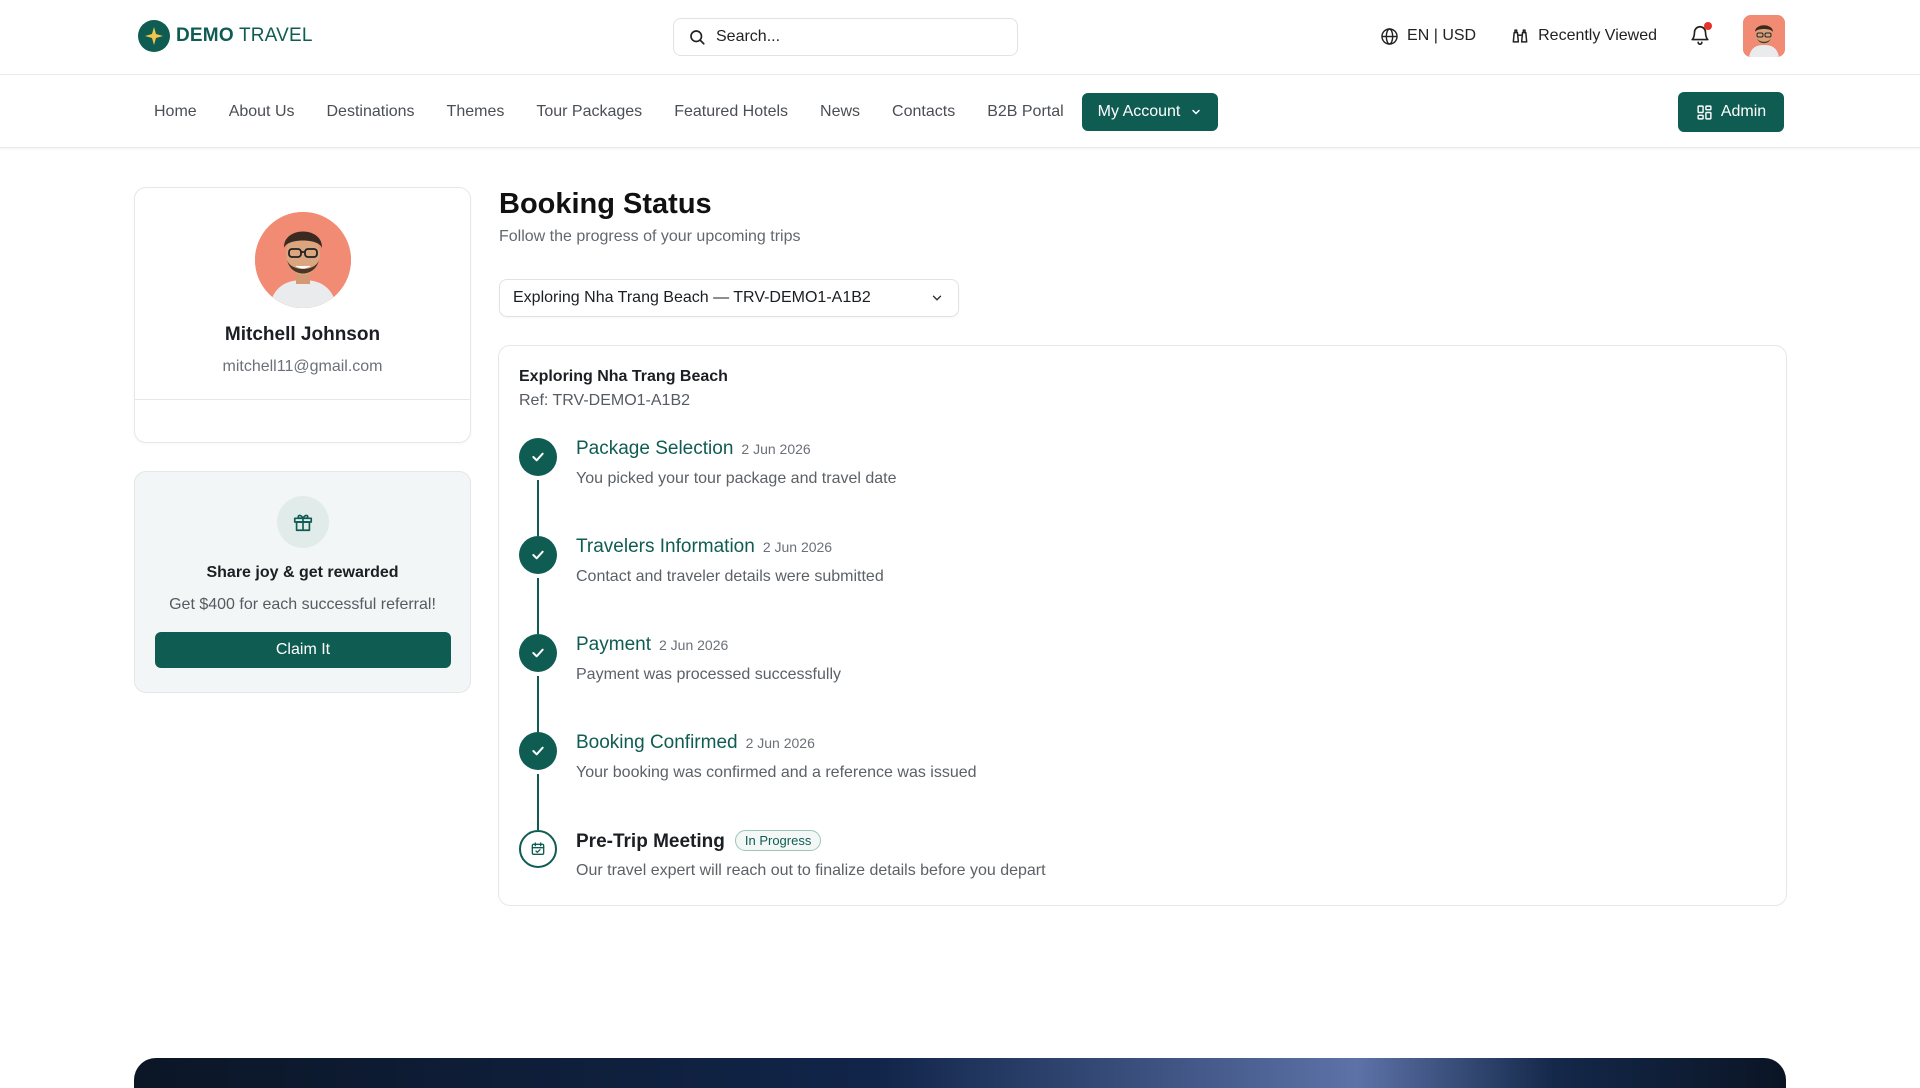 This screenshot has height=1088, width=1920. I want to click on gift-icon, so click(303, 522).